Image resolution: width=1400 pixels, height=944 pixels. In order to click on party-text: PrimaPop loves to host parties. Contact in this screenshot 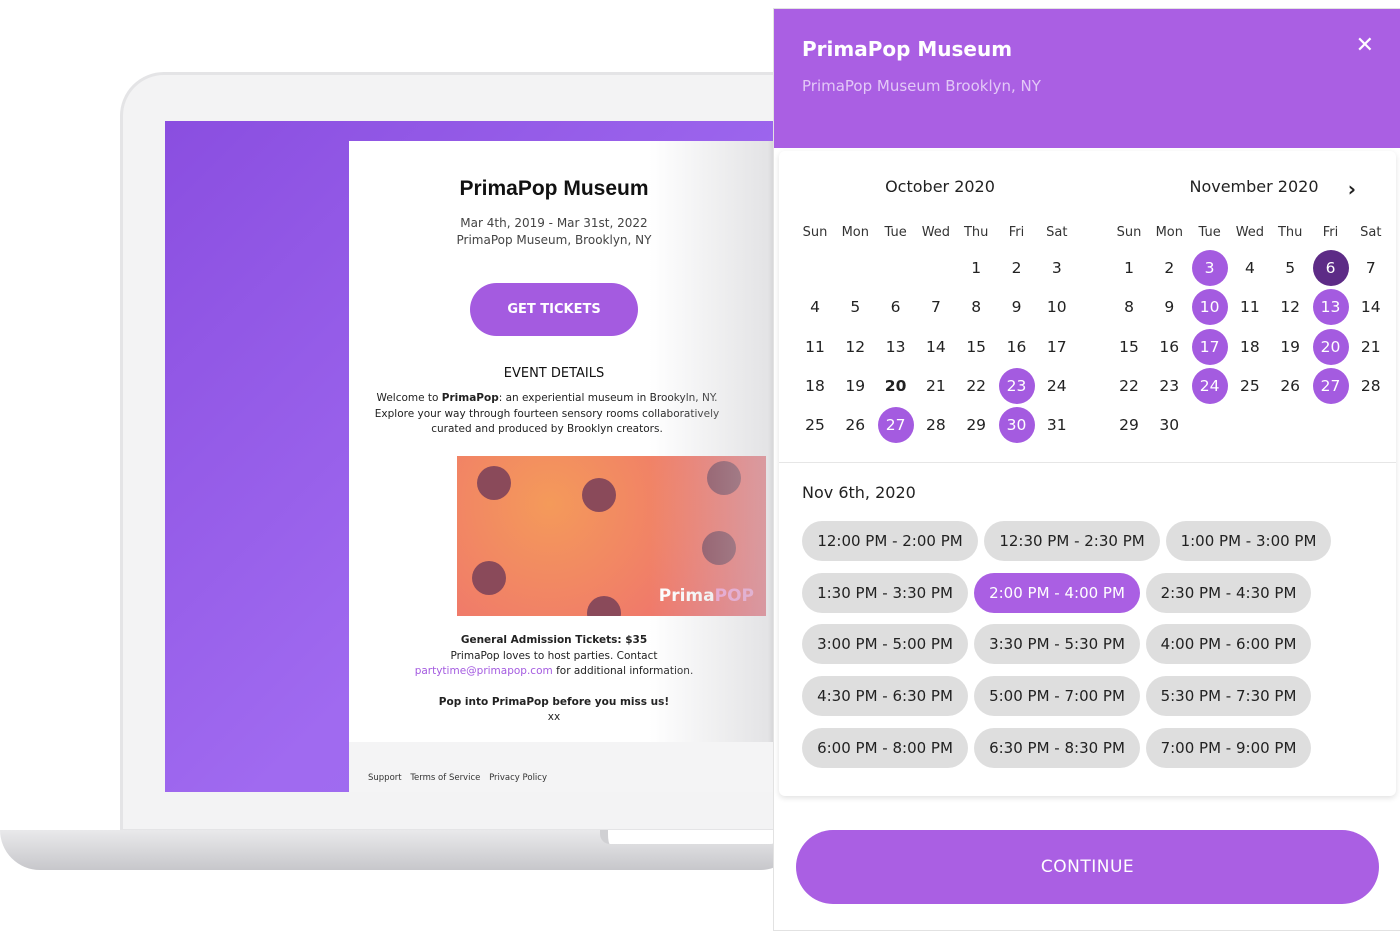, I will do `click(554, 655)`.